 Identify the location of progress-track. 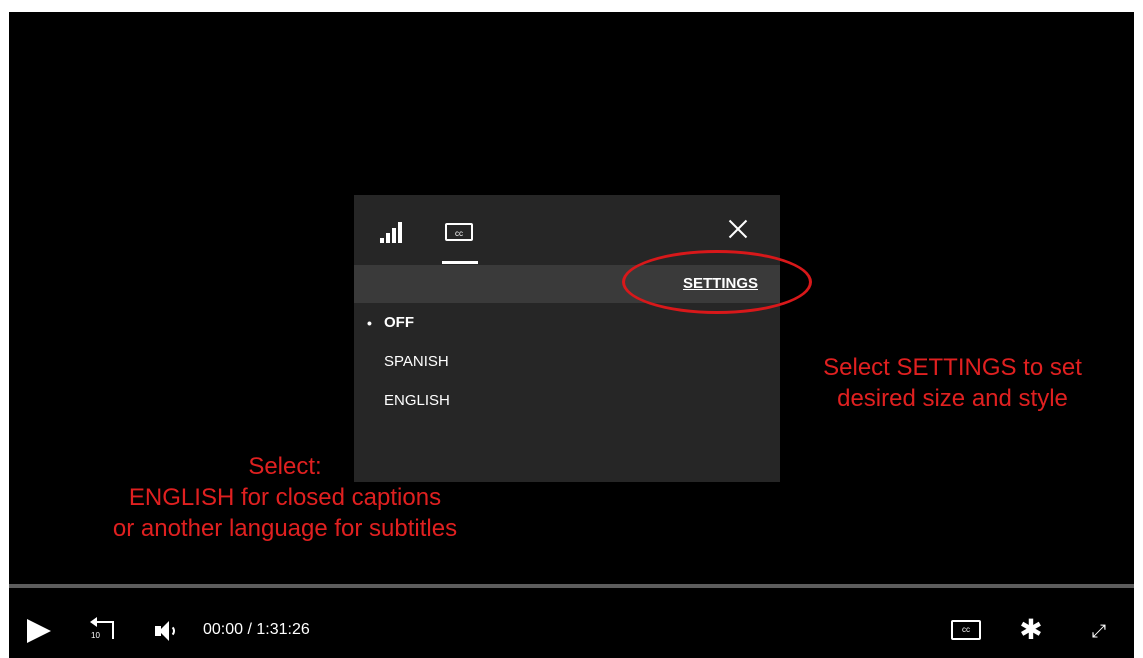
(571, 586).